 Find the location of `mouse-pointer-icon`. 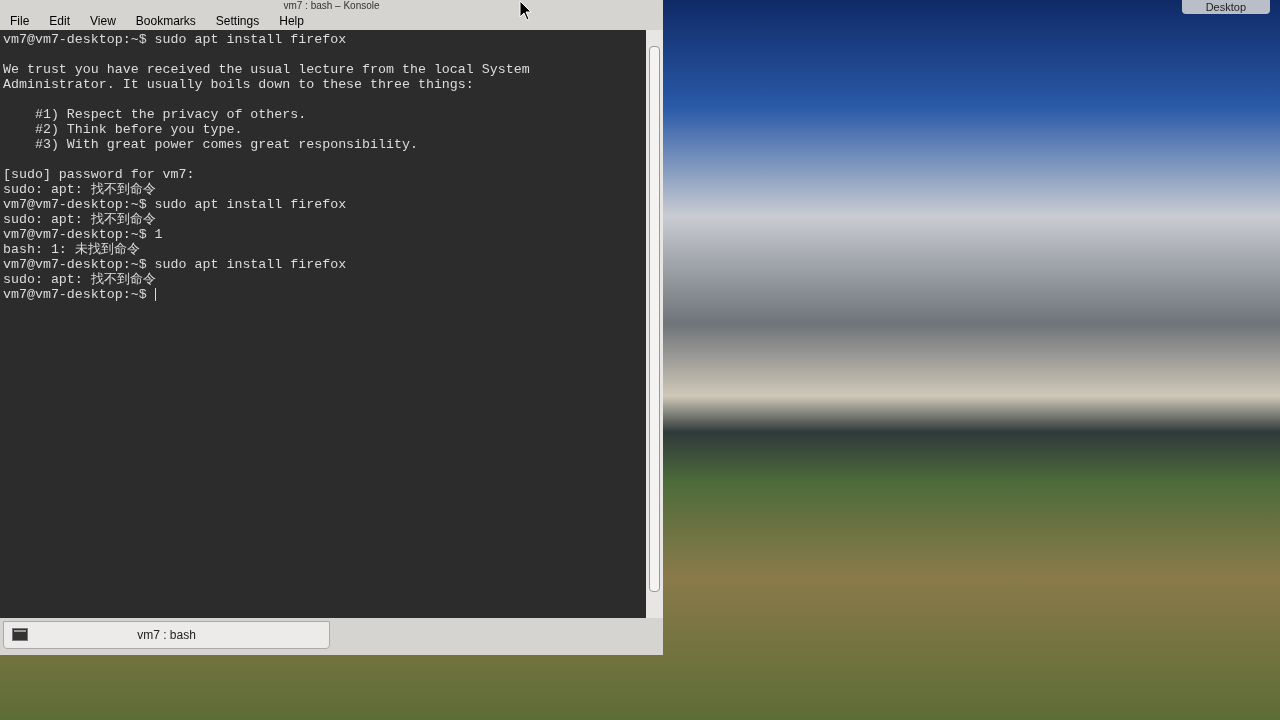

mouse-pointer-icon is located at coordinates (526, 10).